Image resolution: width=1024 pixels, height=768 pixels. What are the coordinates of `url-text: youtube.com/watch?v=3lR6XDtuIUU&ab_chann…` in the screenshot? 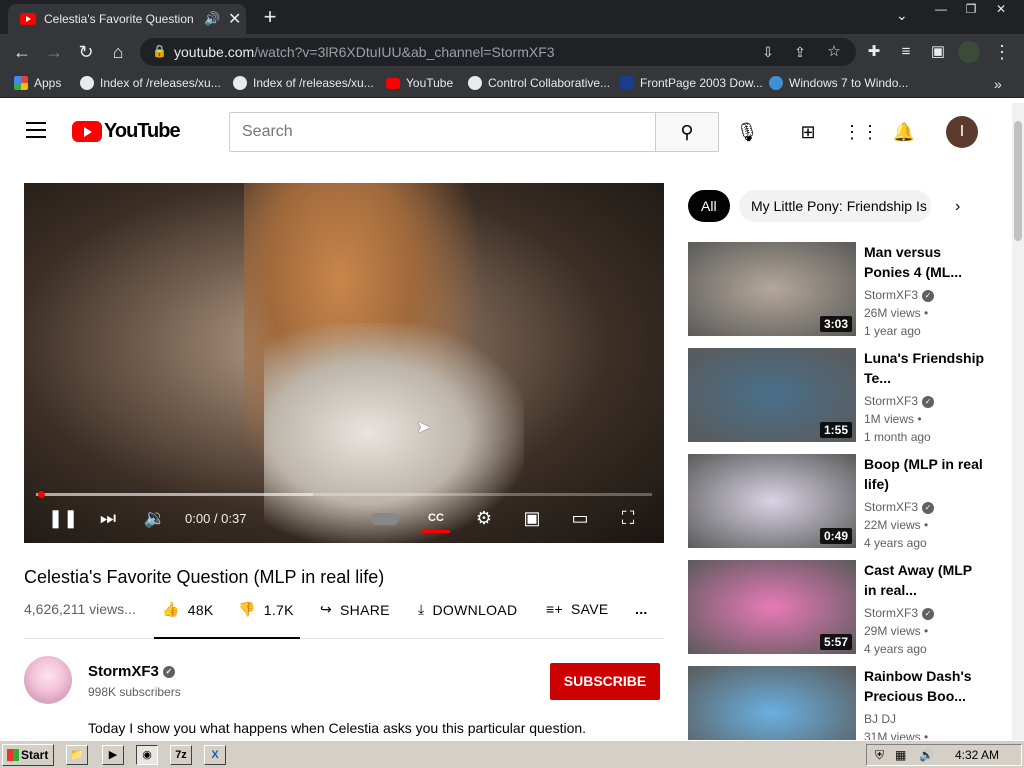 It's located at (364, 52).